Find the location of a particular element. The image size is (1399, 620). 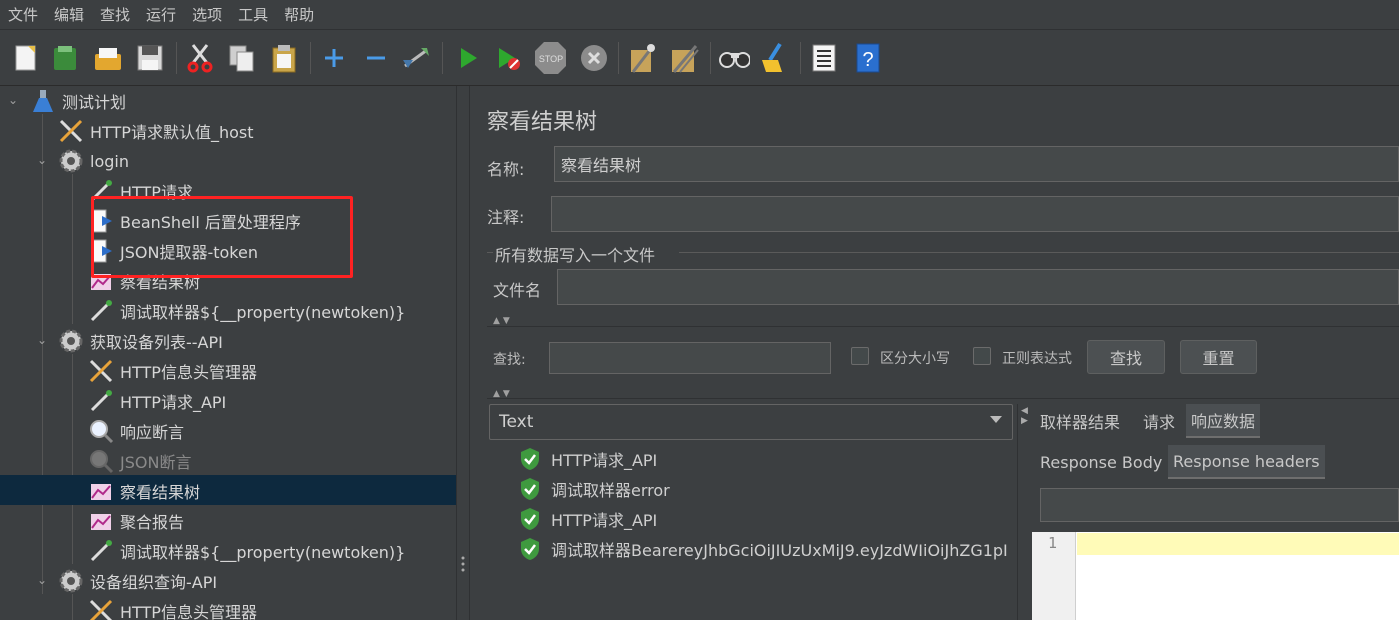

tree-node-http-request-api: HTTP请求_API is located at coordinates (157, 401).